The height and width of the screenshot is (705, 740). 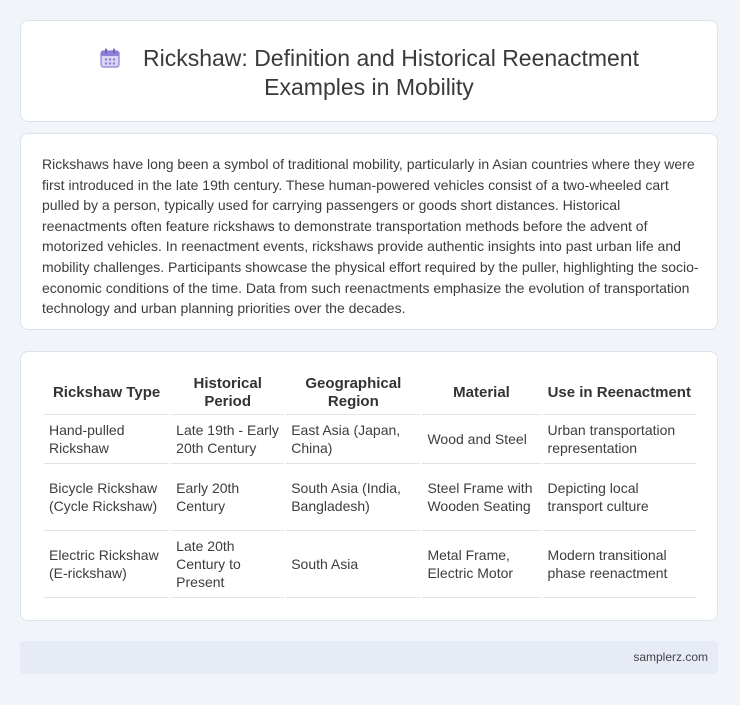 I want to click on cell-period: Late 20th Century to Present, so click(x=228, y=564).